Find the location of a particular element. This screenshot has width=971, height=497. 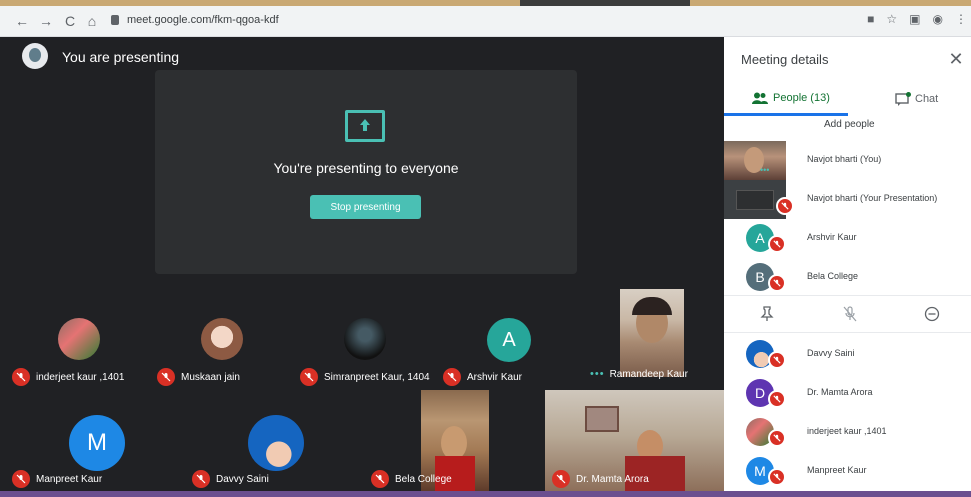

participant-nameplate: Simranpreet Kaur, 1404 is located at coordinates (365, 377).